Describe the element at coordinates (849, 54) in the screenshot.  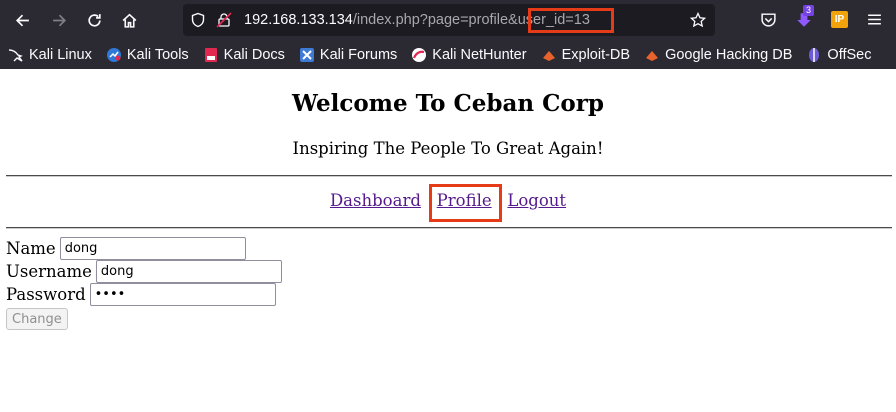
I see `bookmark-label: OffSec` at that location.